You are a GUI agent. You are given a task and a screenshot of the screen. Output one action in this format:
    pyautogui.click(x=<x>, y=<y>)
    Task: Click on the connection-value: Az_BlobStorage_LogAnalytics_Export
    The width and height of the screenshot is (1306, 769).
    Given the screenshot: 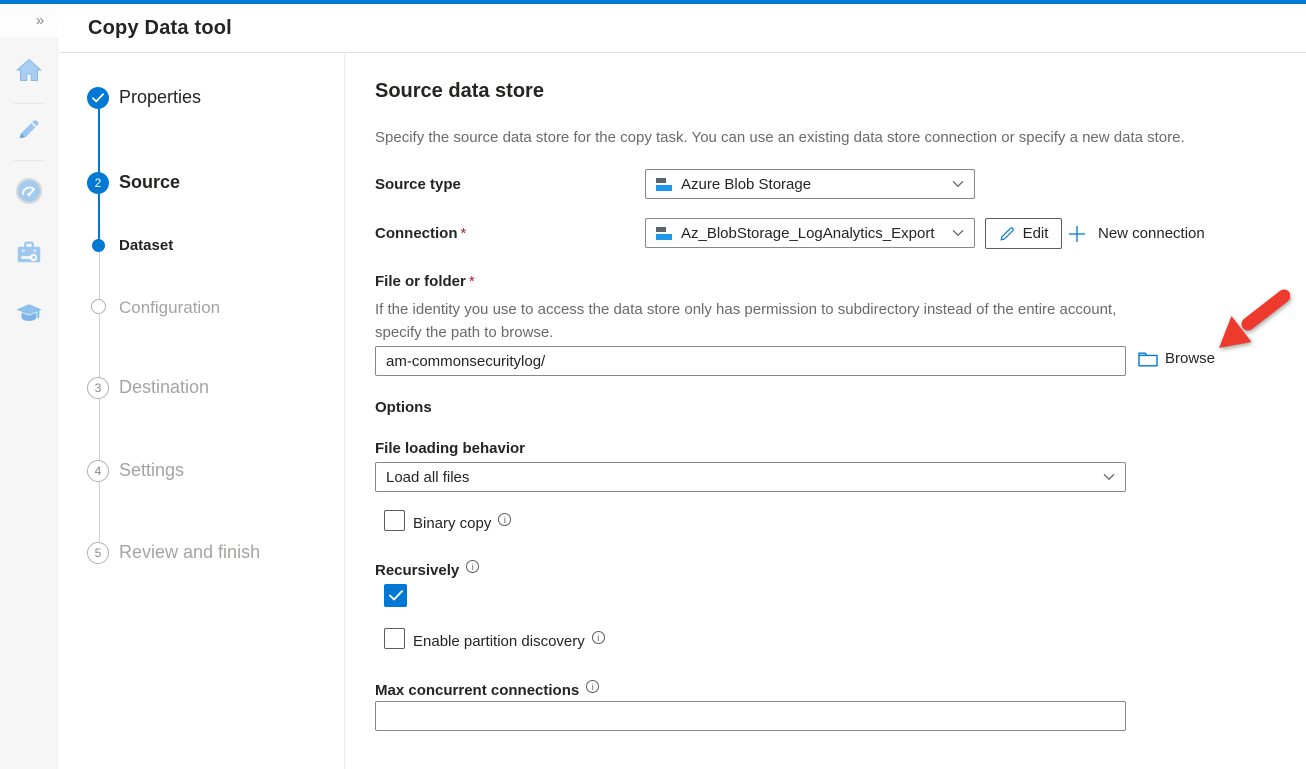 What is the action you would take?
    pyautogui.click(x=808, y=233)
    